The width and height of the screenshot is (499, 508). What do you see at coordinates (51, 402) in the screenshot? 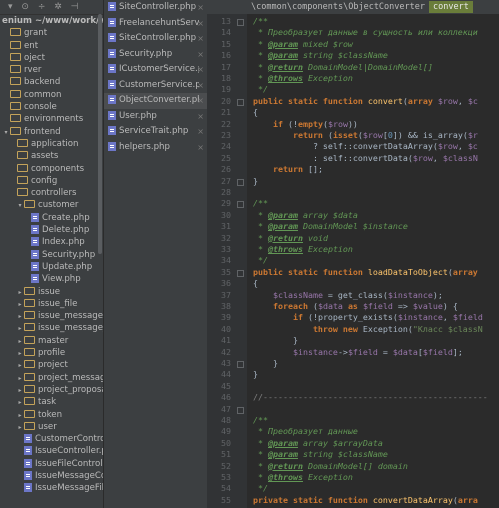
I see `tree-item-task: ▸ task` at bounding box center [51, 402].